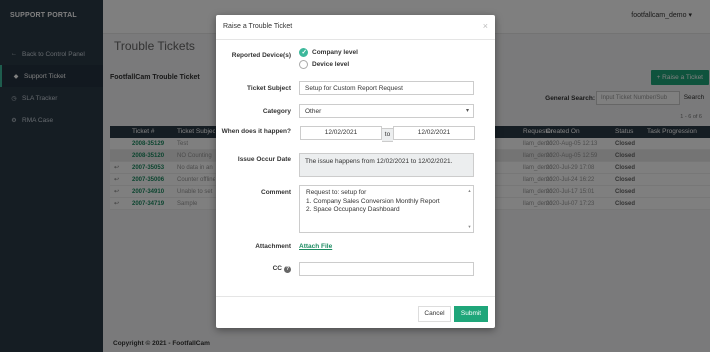 This screenshot has height=352, width=710. Describe the element at coordinates (276, 192) in the screenshot. I see `comment-label: Comment` at that location.